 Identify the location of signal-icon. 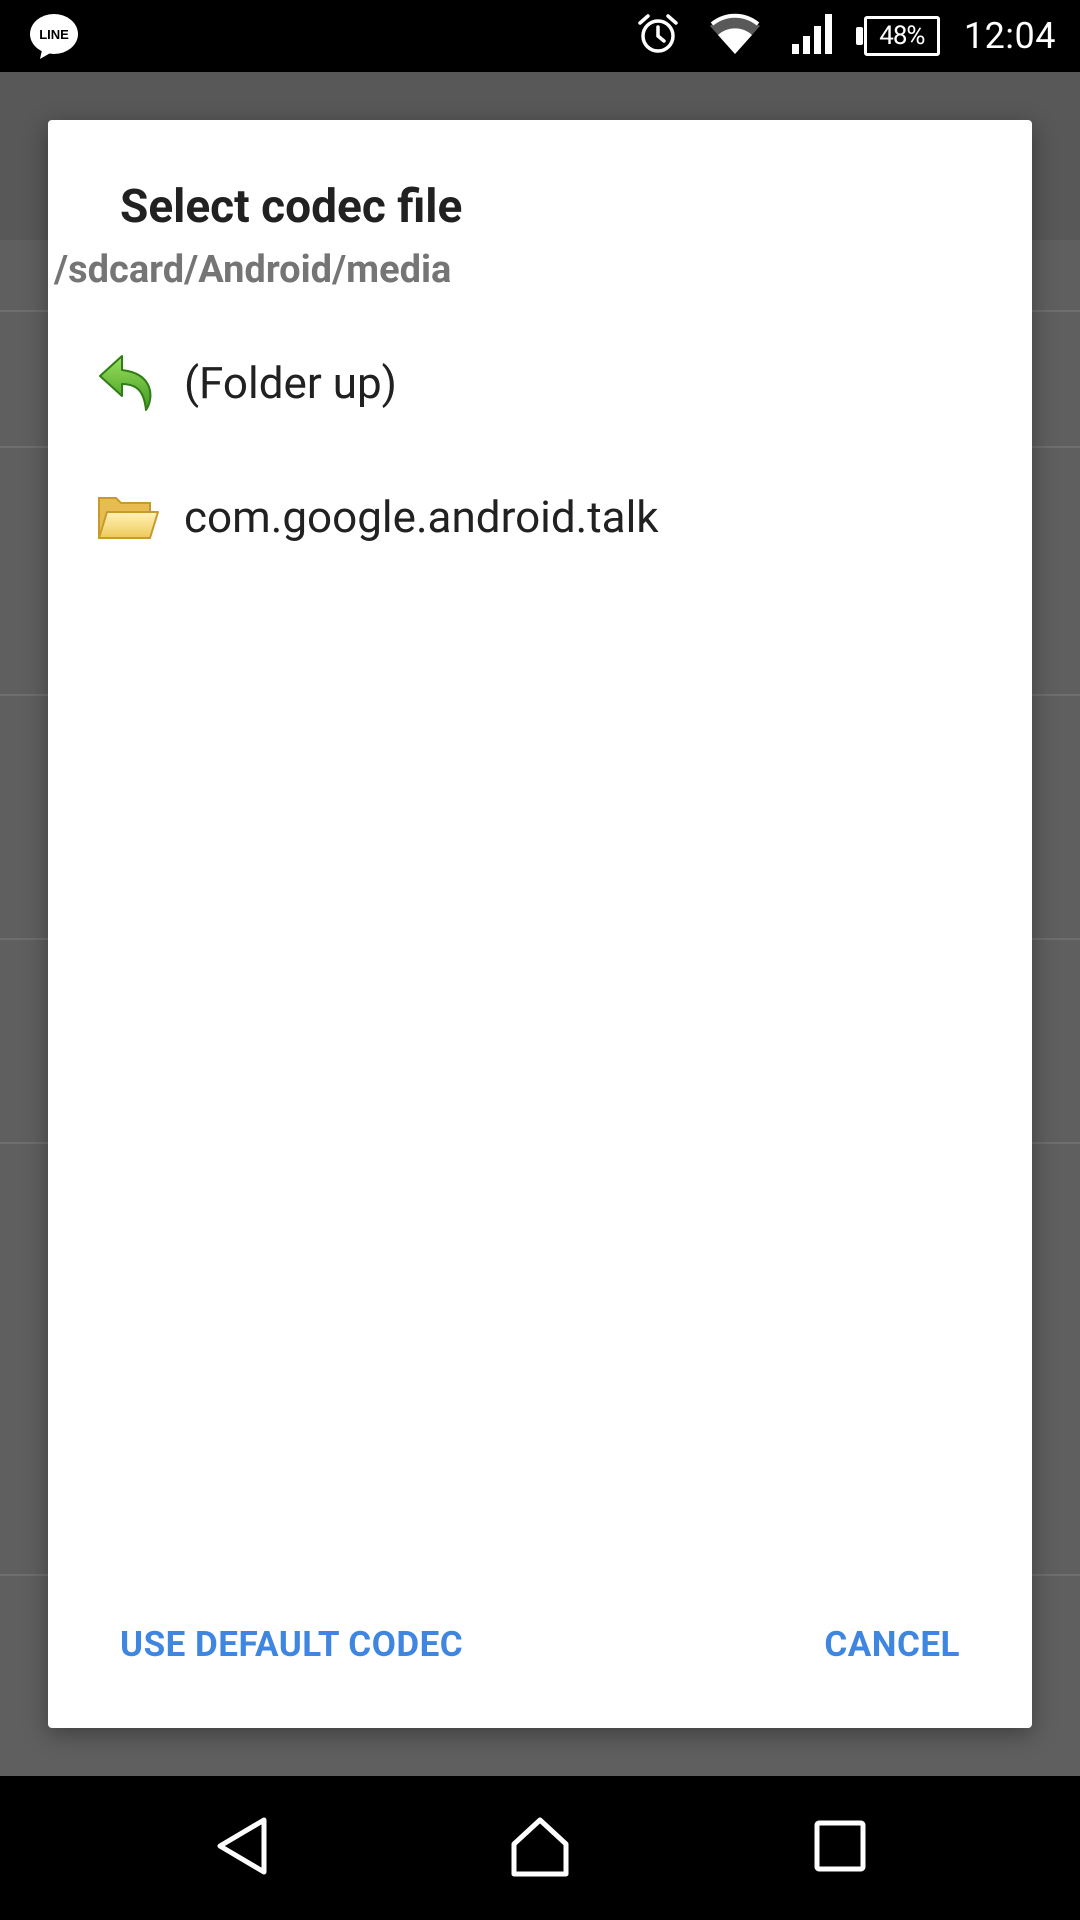
(813, 36).